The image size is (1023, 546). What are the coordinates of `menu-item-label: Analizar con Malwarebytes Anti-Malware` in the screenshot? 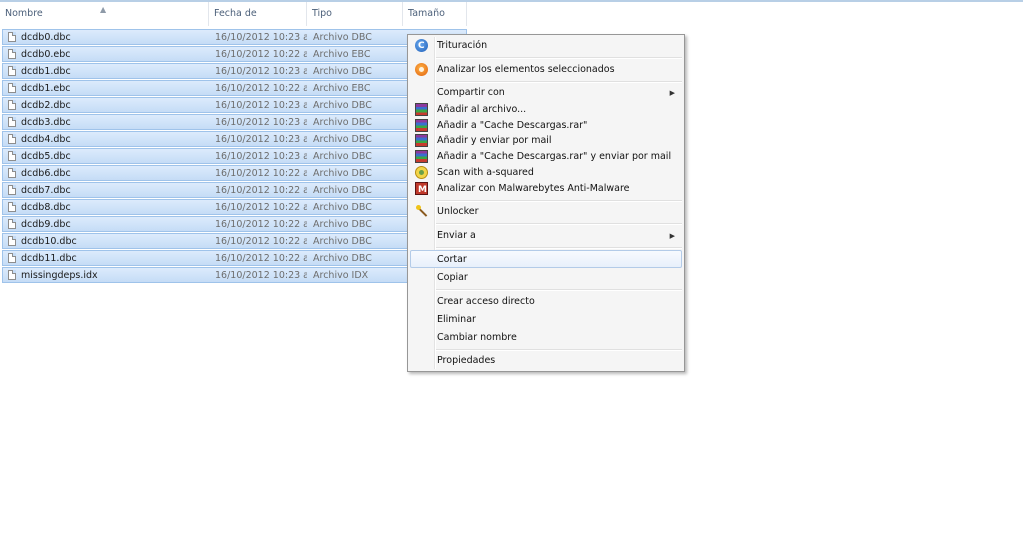 It's located at (533, 188).